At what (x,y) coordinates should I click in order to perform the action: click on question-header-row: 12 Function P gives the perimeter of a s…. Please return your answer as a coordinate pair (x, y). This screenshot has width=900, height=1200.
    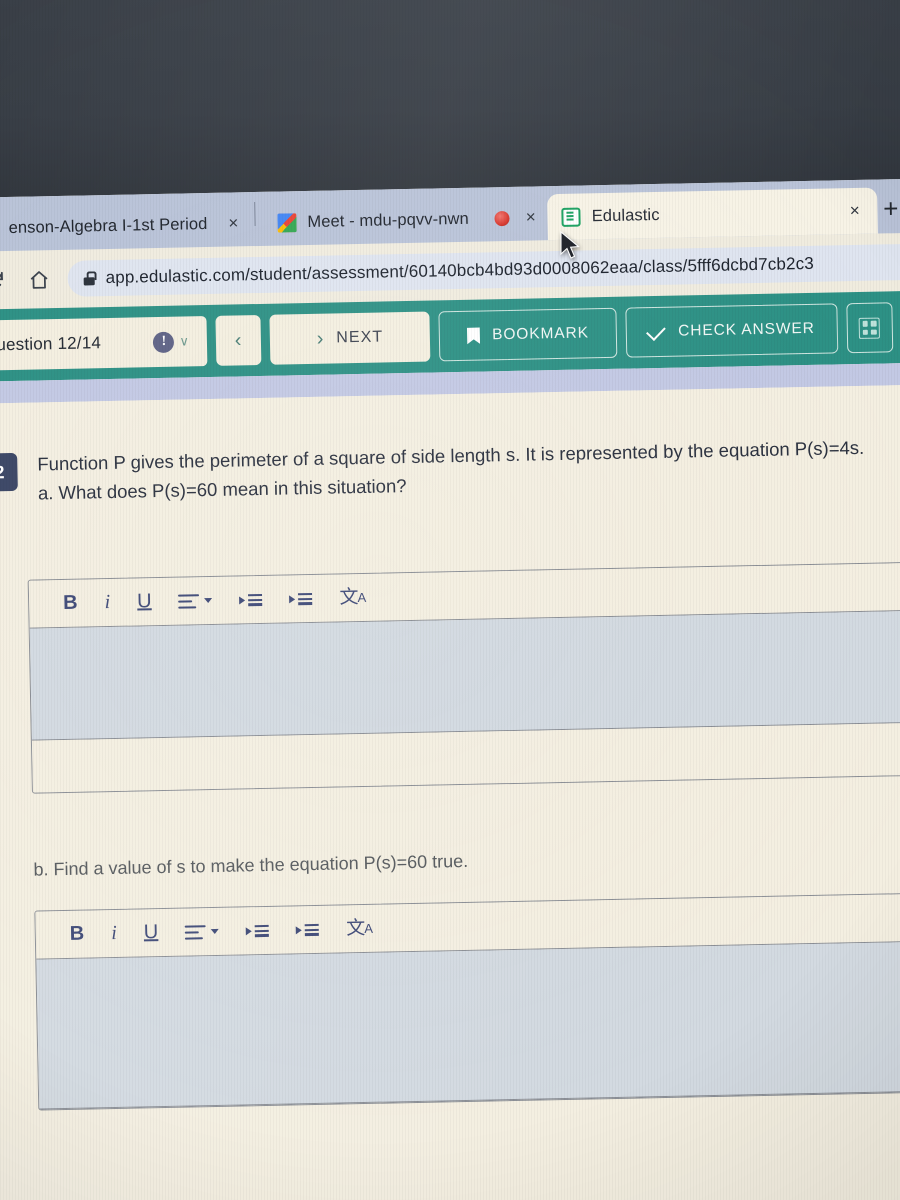
    Looking at the image, I should click on (450, 470).